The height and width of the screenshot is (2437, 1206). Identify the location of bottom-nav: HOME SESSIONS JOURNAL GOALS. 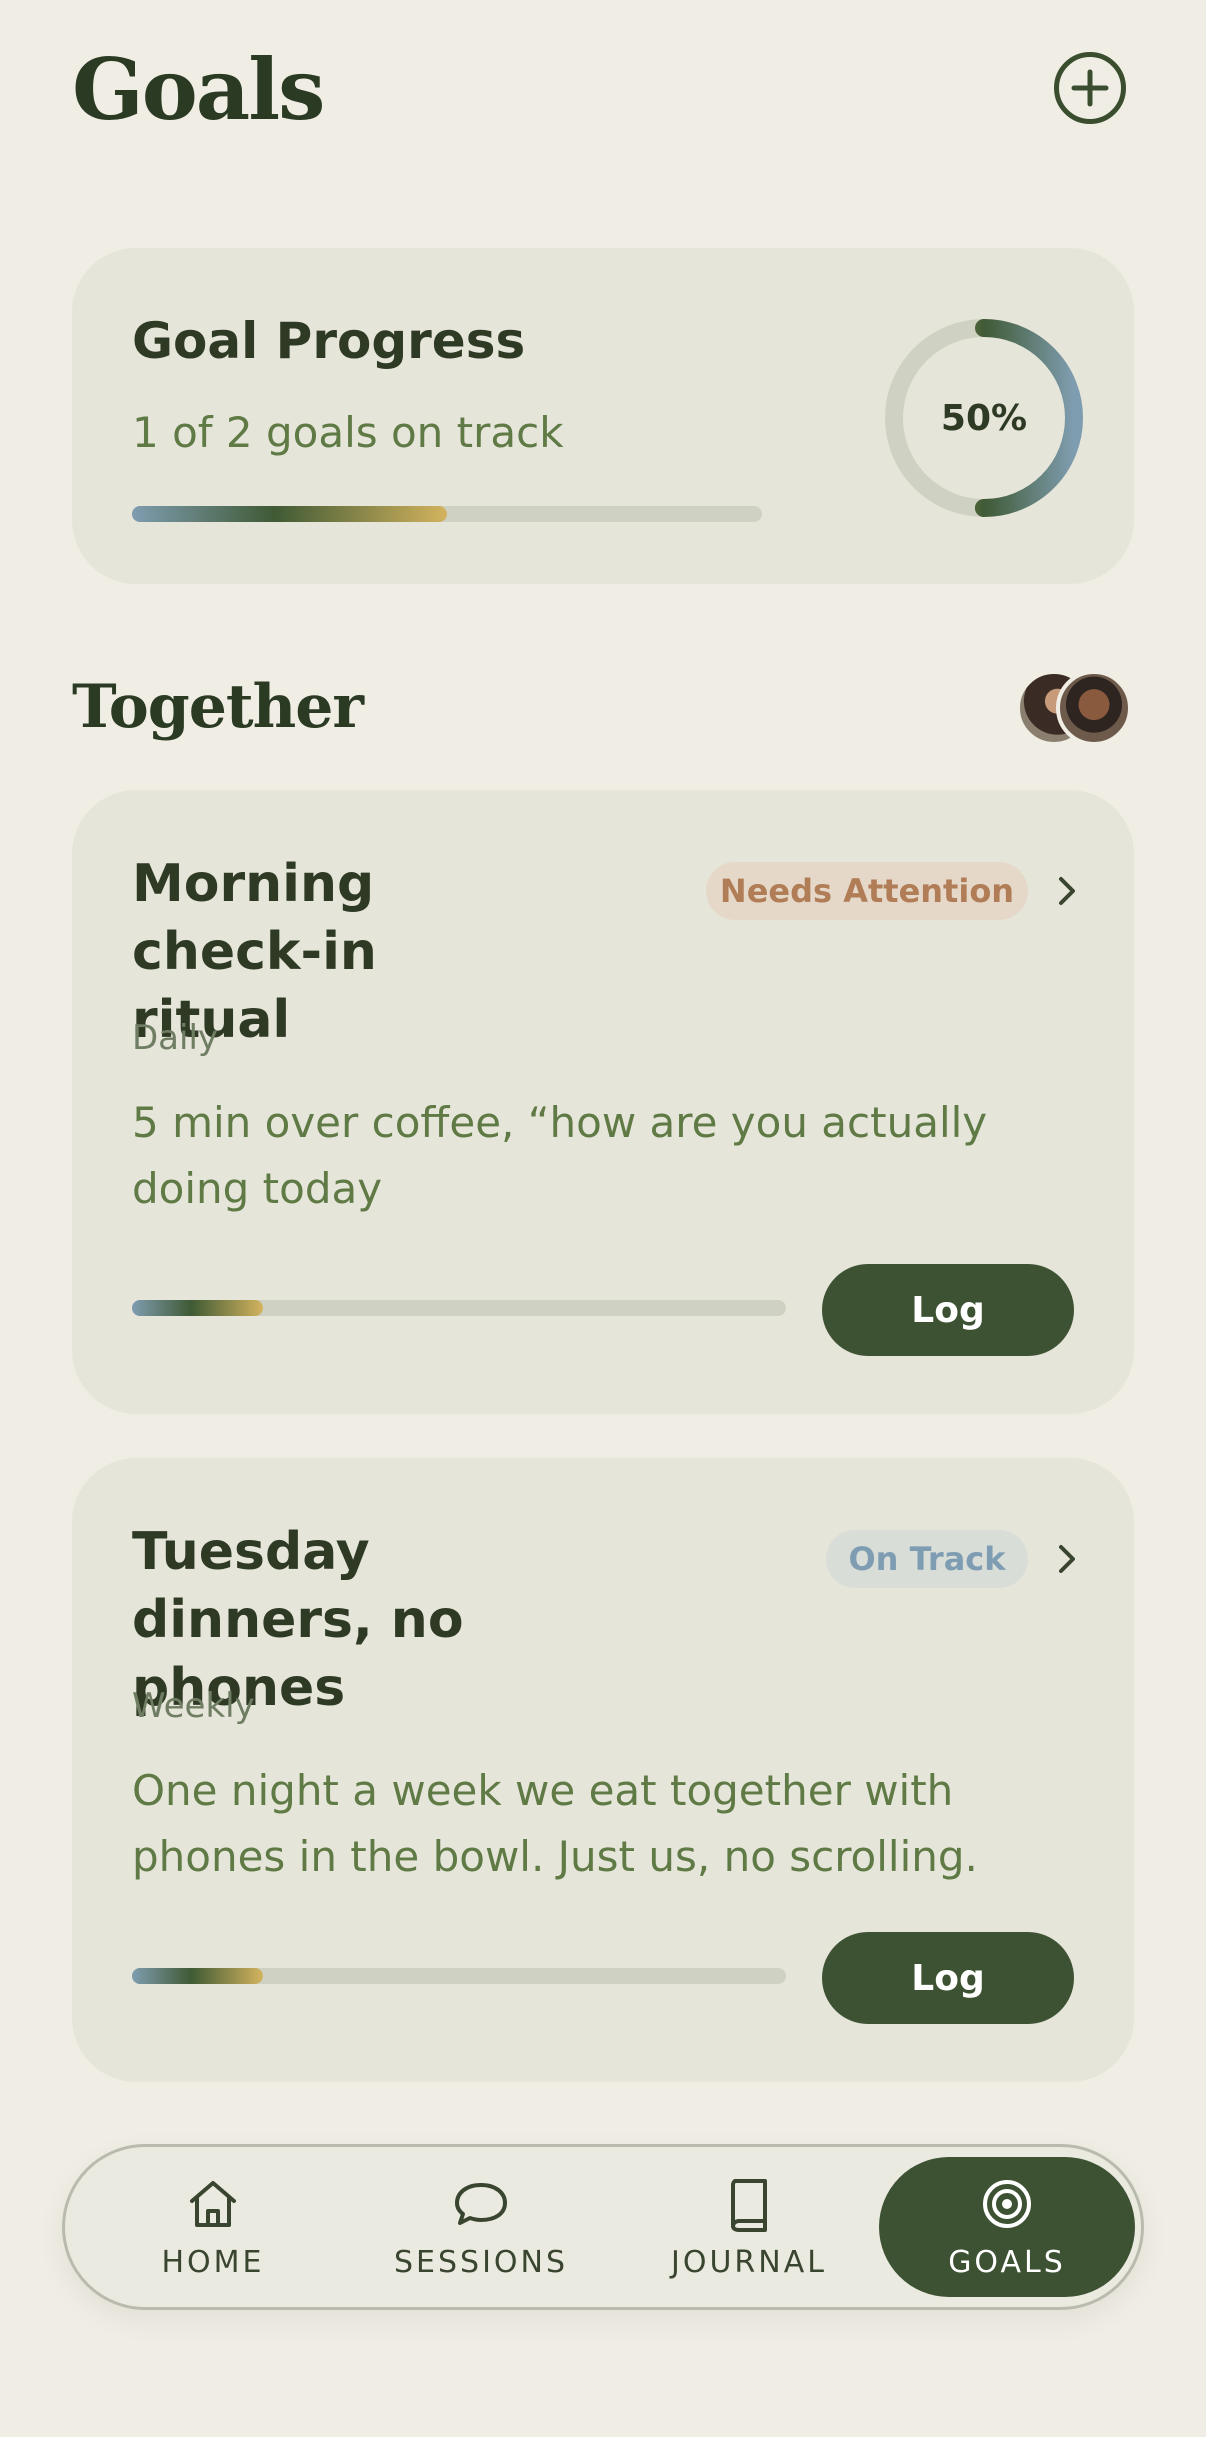
(603, 2227).